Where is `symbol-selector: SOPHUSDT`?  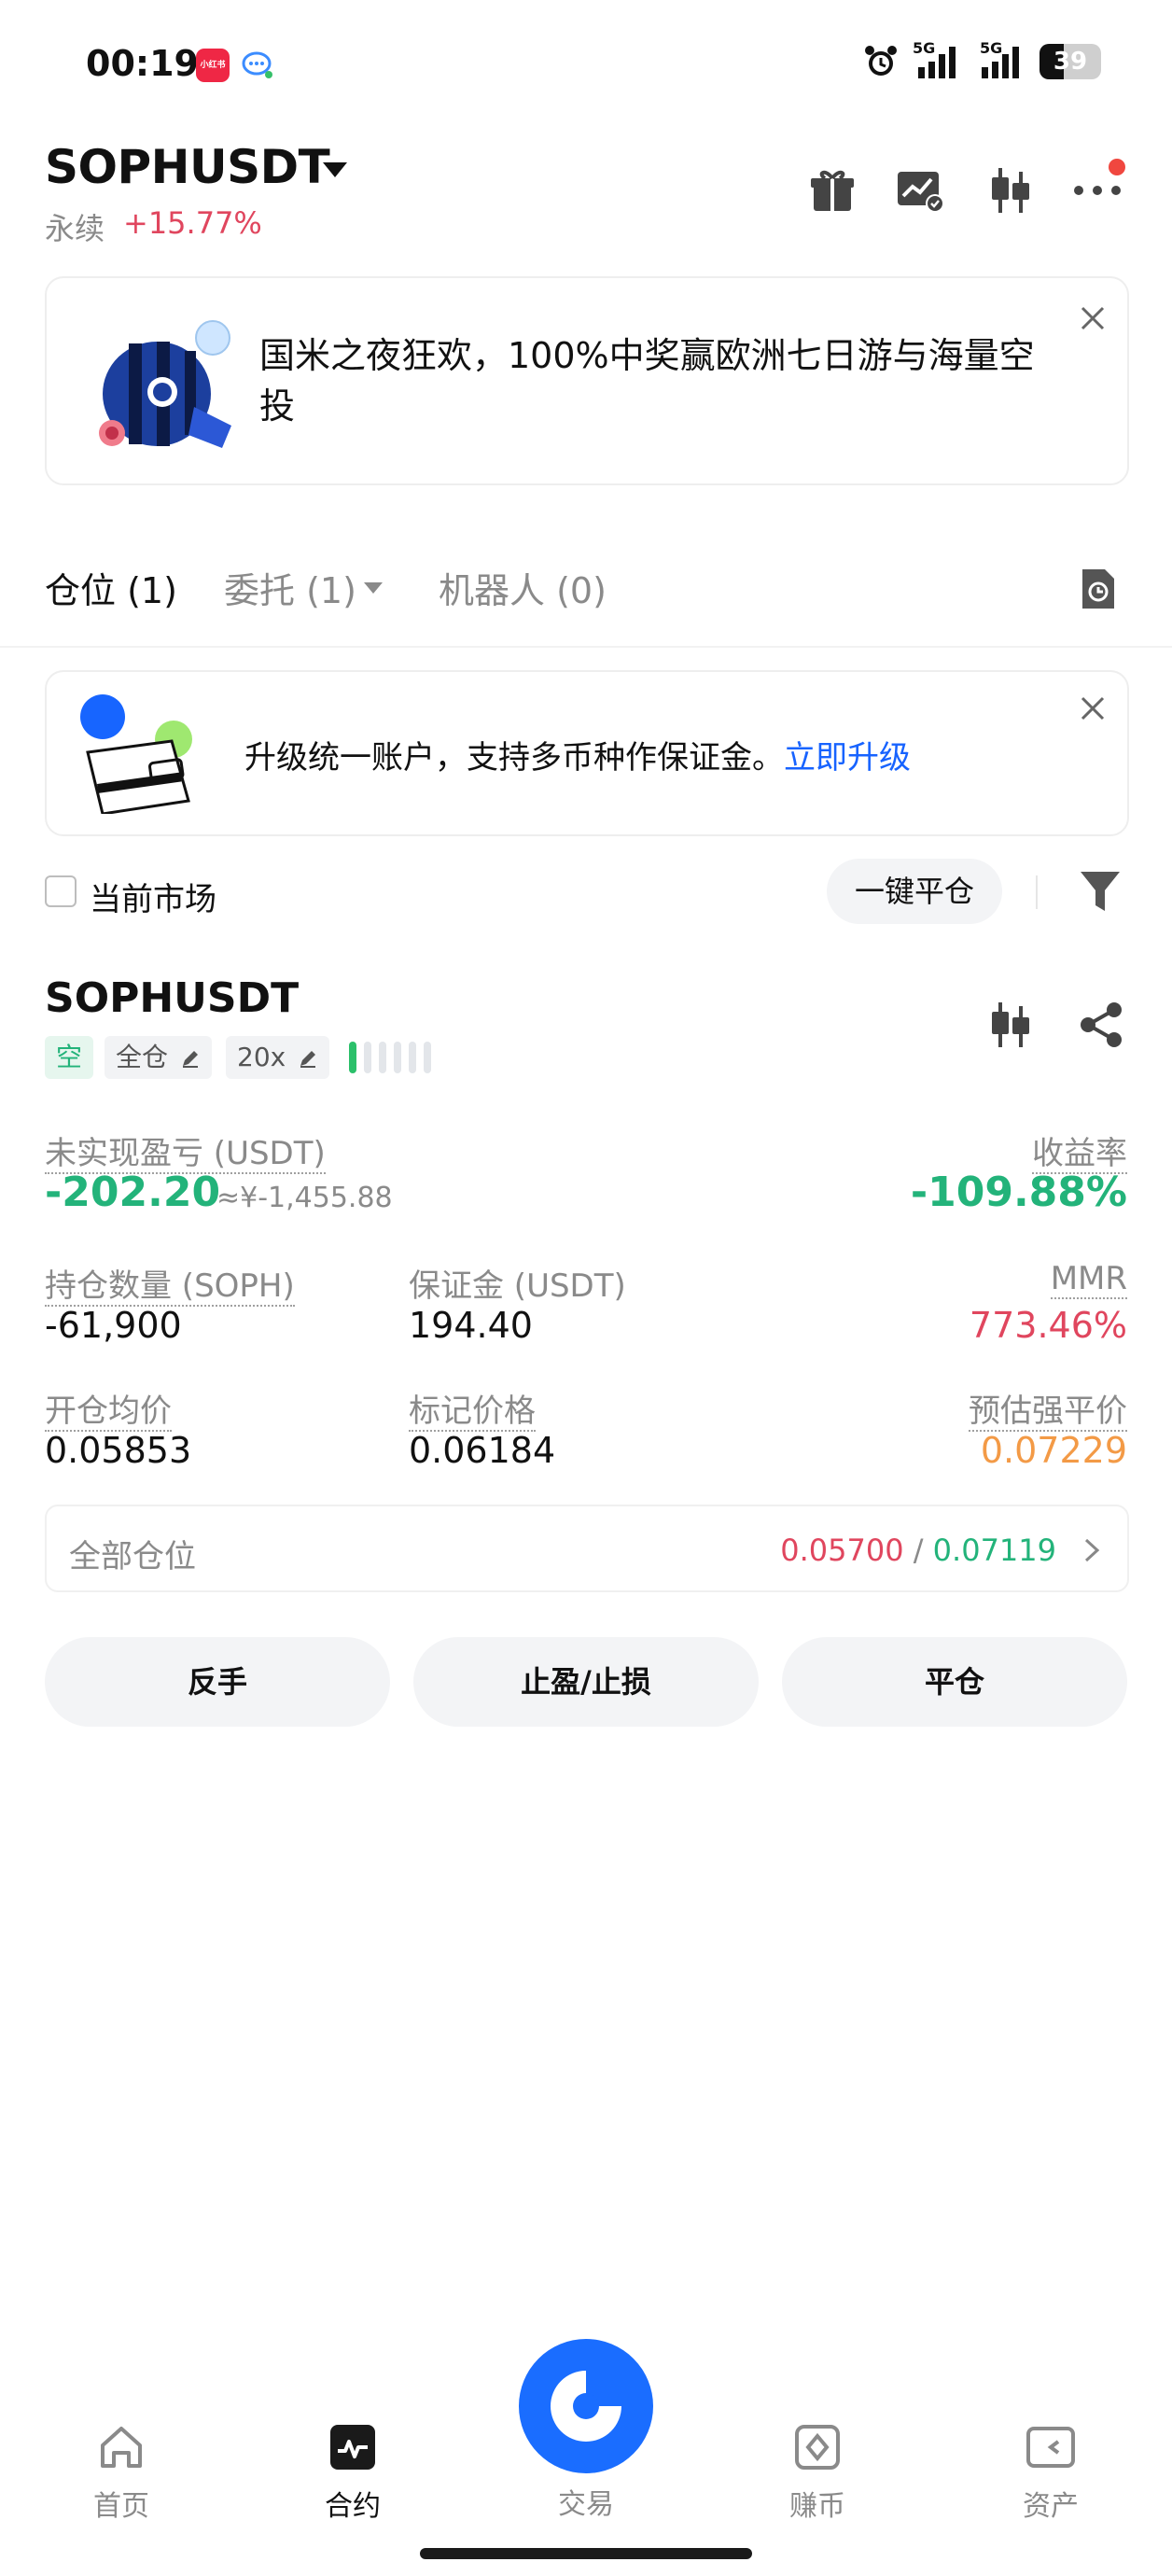
symbol-selector: SOPHUSDT is located at coordinates (187, 167).